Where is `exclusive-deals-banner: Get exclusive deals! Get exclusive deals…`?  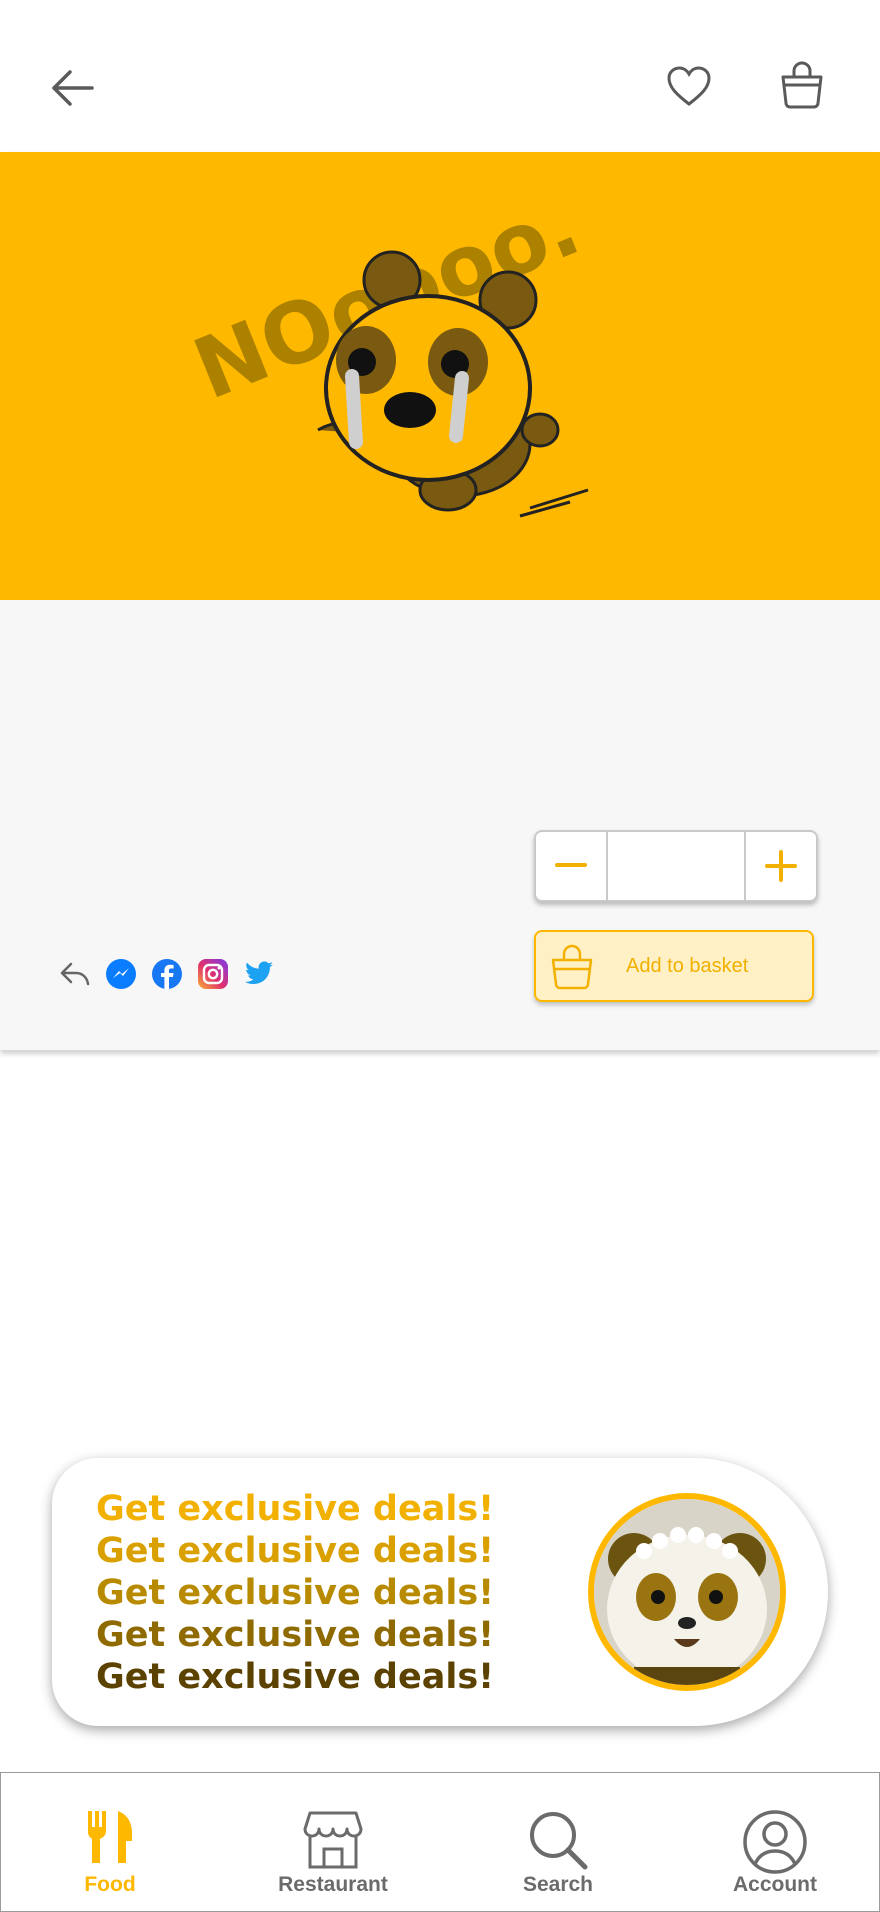
exclusive-deals-banner: Get exclusive deals! Get exclusive deals… is located at coordinates (440, 1592).